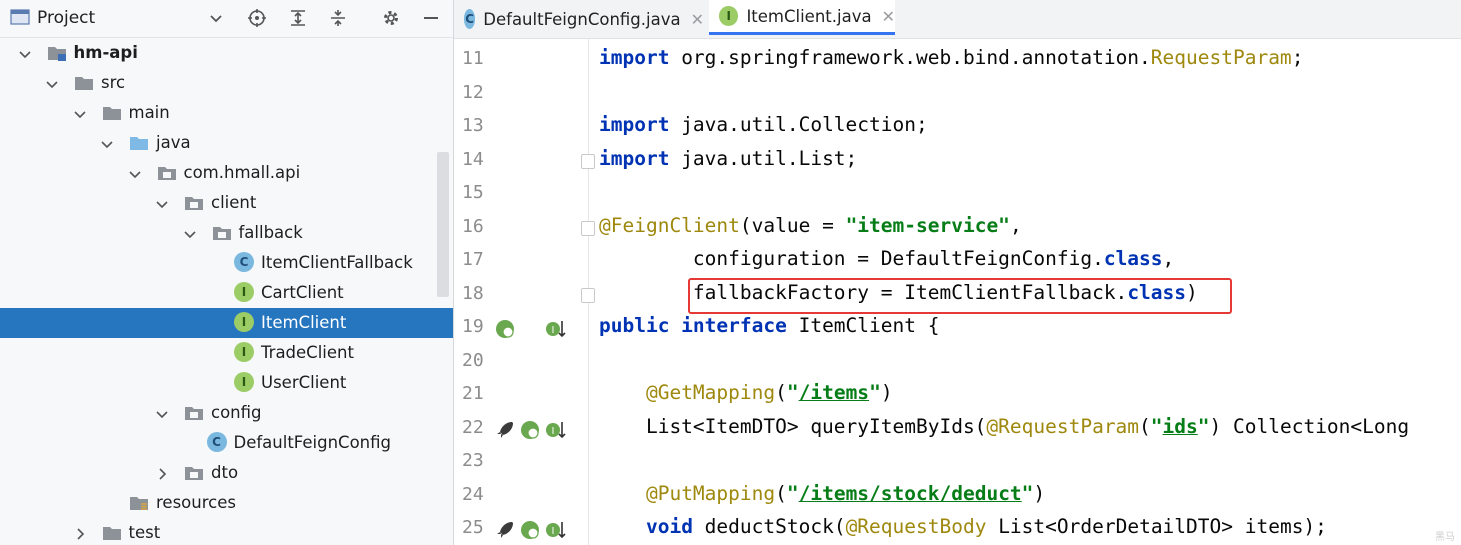 The image size is (1461, 545). What do you see at coordinates (20, 17) in the screenshot?
I see `project-view-icon` at bounding box center [20, 17].